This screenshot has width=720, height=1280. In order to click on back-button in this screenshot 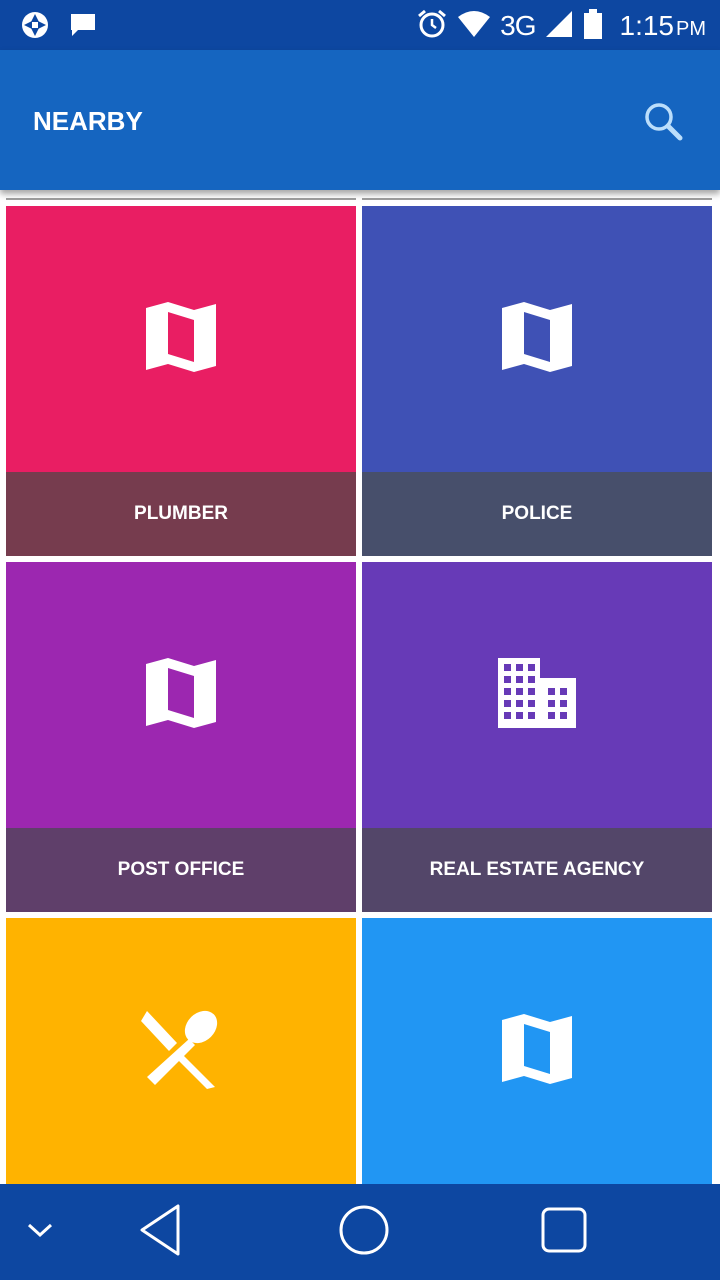, I will do `click(160, 1232)`.